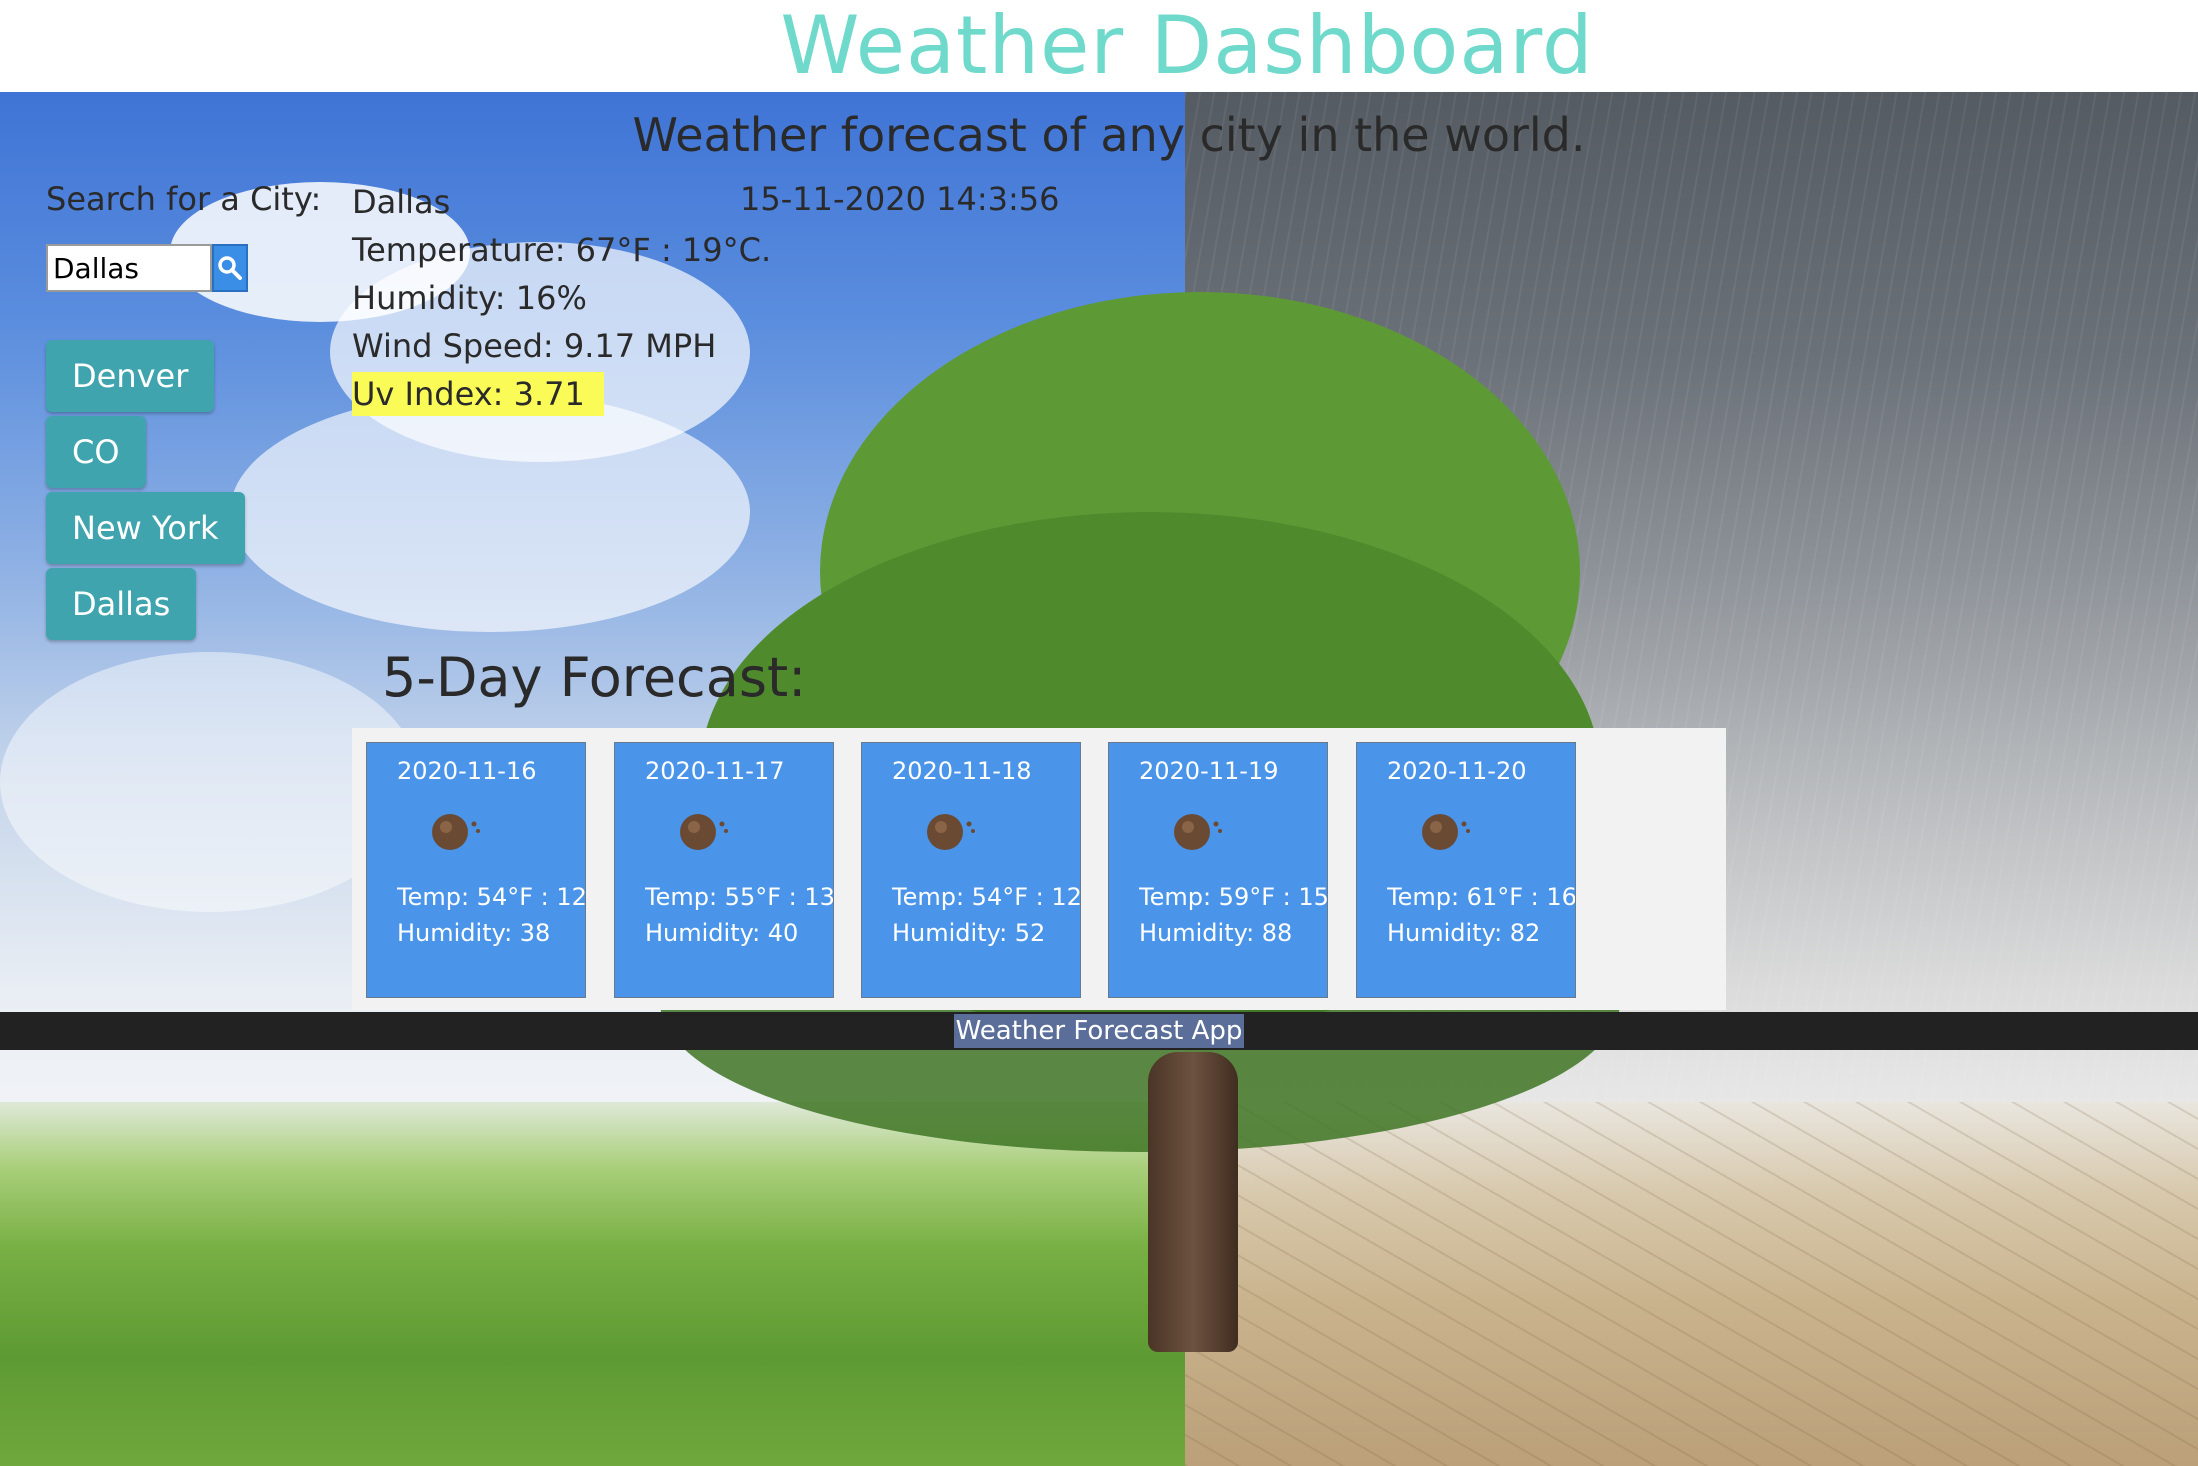  I want to click on search-history-list: Denver CO New York Dallas, so click(196, 490).